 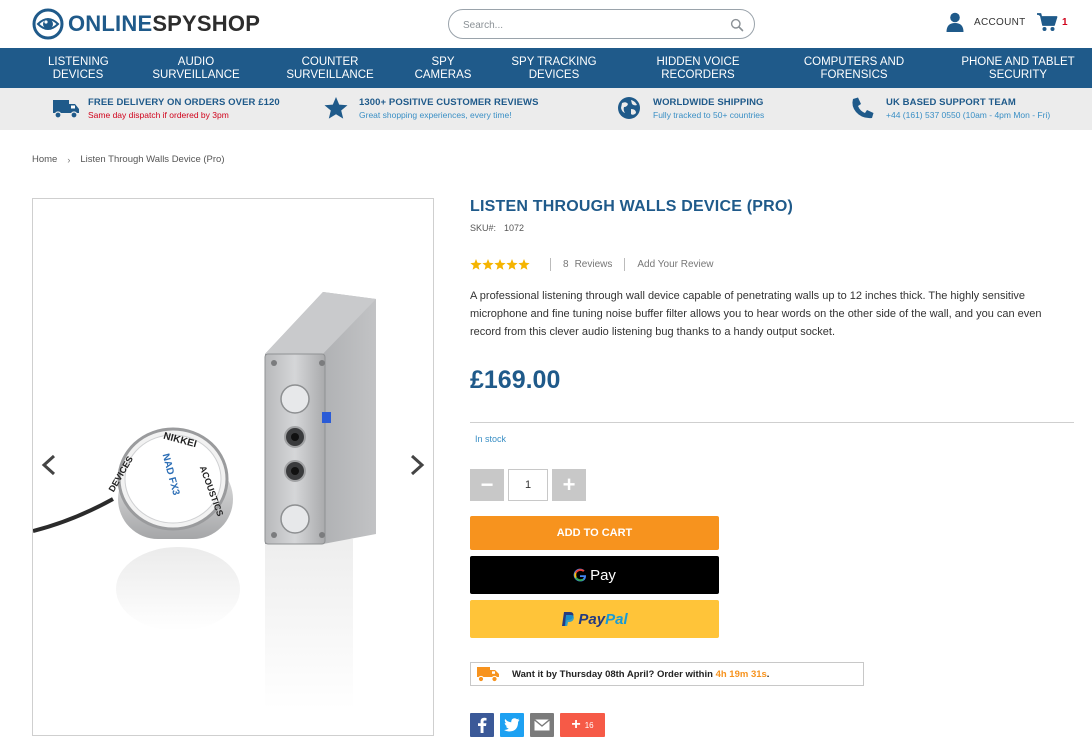 I want to click on share-email-button, so click(x=542, y=725).